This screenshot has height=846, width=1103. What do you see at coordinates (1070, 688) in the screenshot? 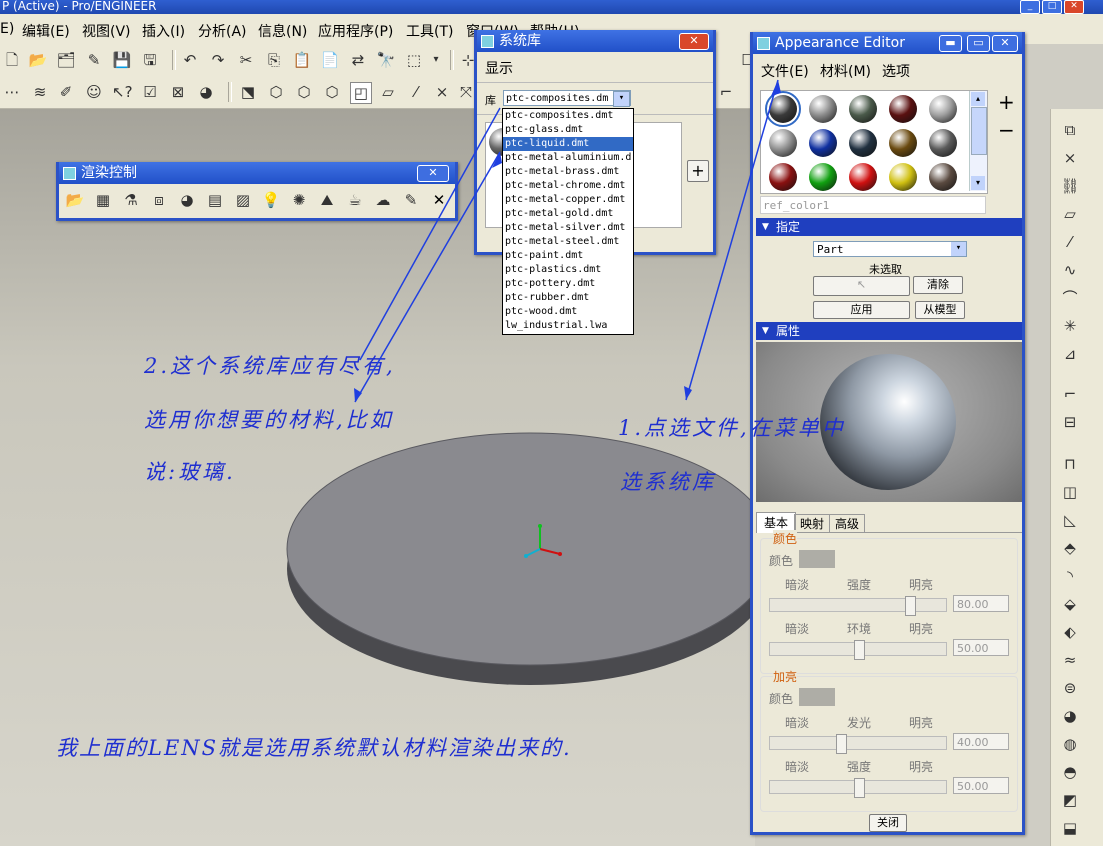
I see `pattern-icon: ⊜` at bounding box center [1070, 688].